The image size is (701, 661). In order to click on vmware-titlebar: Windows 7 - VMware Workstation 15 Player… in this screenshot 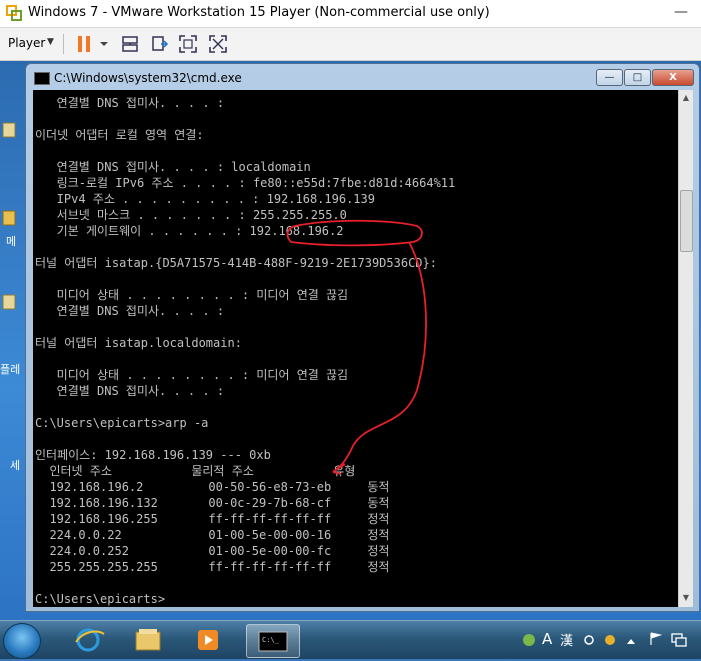, I will do `click(350, 14)`.